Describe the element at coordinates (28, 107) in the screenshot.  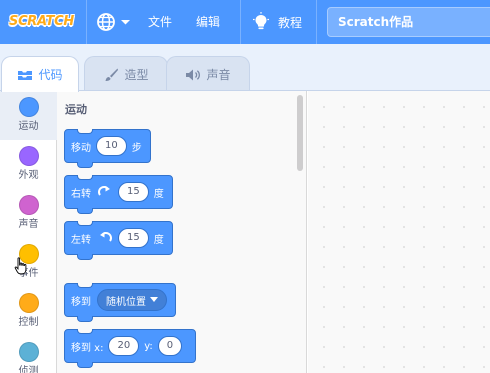
I see `category-motion-dot` at that location.